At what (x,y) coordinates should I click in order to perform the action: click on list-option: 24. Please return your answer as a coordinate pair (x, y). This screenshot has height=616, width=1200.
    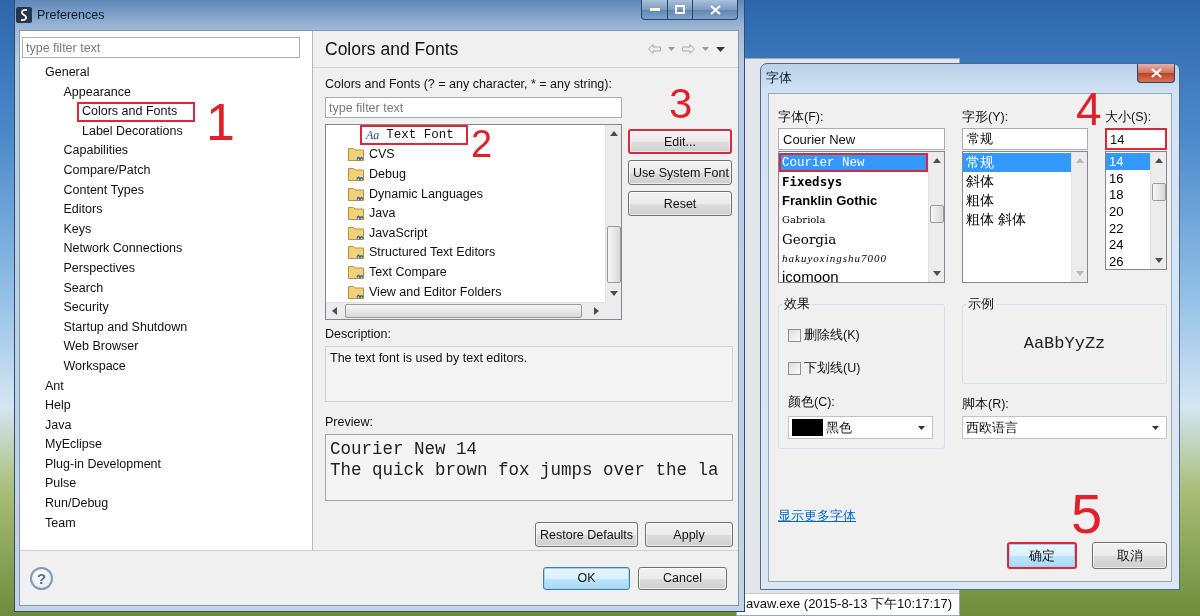
    Looking at the image, I should click on (1128, 245).